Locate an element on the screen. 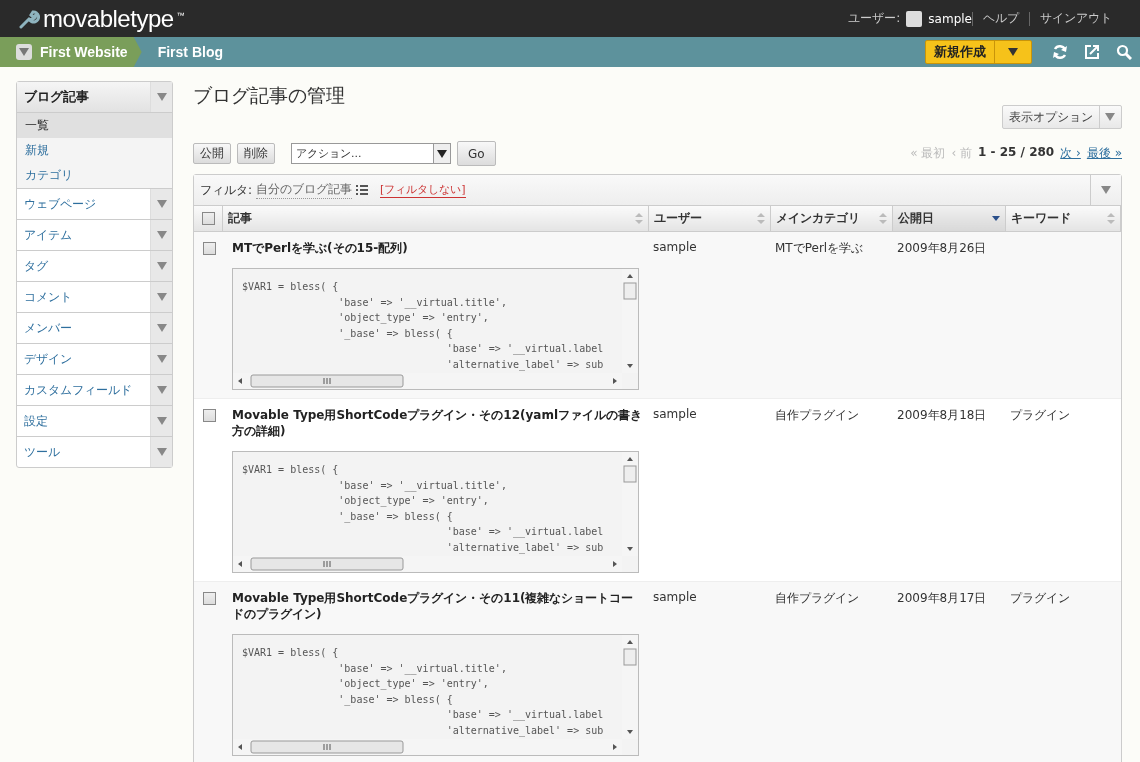  sidebar-item: ブログ記事 is located at coordinates (83, 97).